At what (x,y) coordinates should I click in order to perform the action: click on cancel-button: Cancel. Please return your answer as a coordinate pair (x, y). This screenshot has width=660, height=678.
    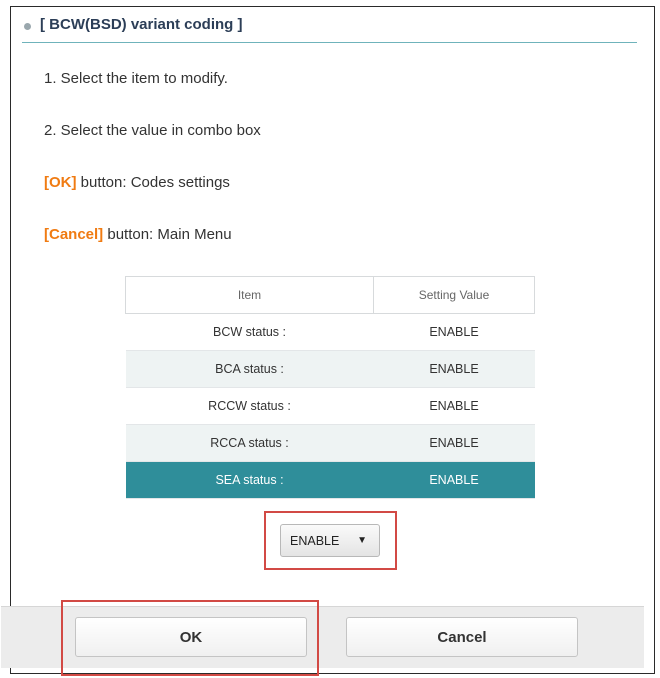
    Looking at the image, I should click on (462, 637).